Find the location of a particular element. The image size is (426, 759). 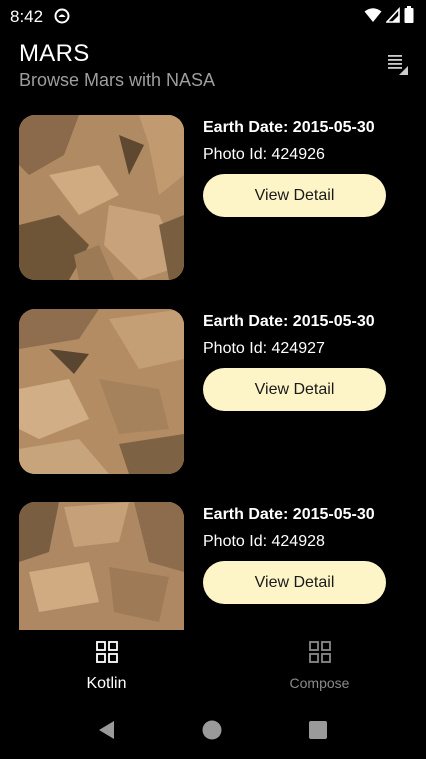

status-bar: 8:42 is located at coordinates (213, 17).